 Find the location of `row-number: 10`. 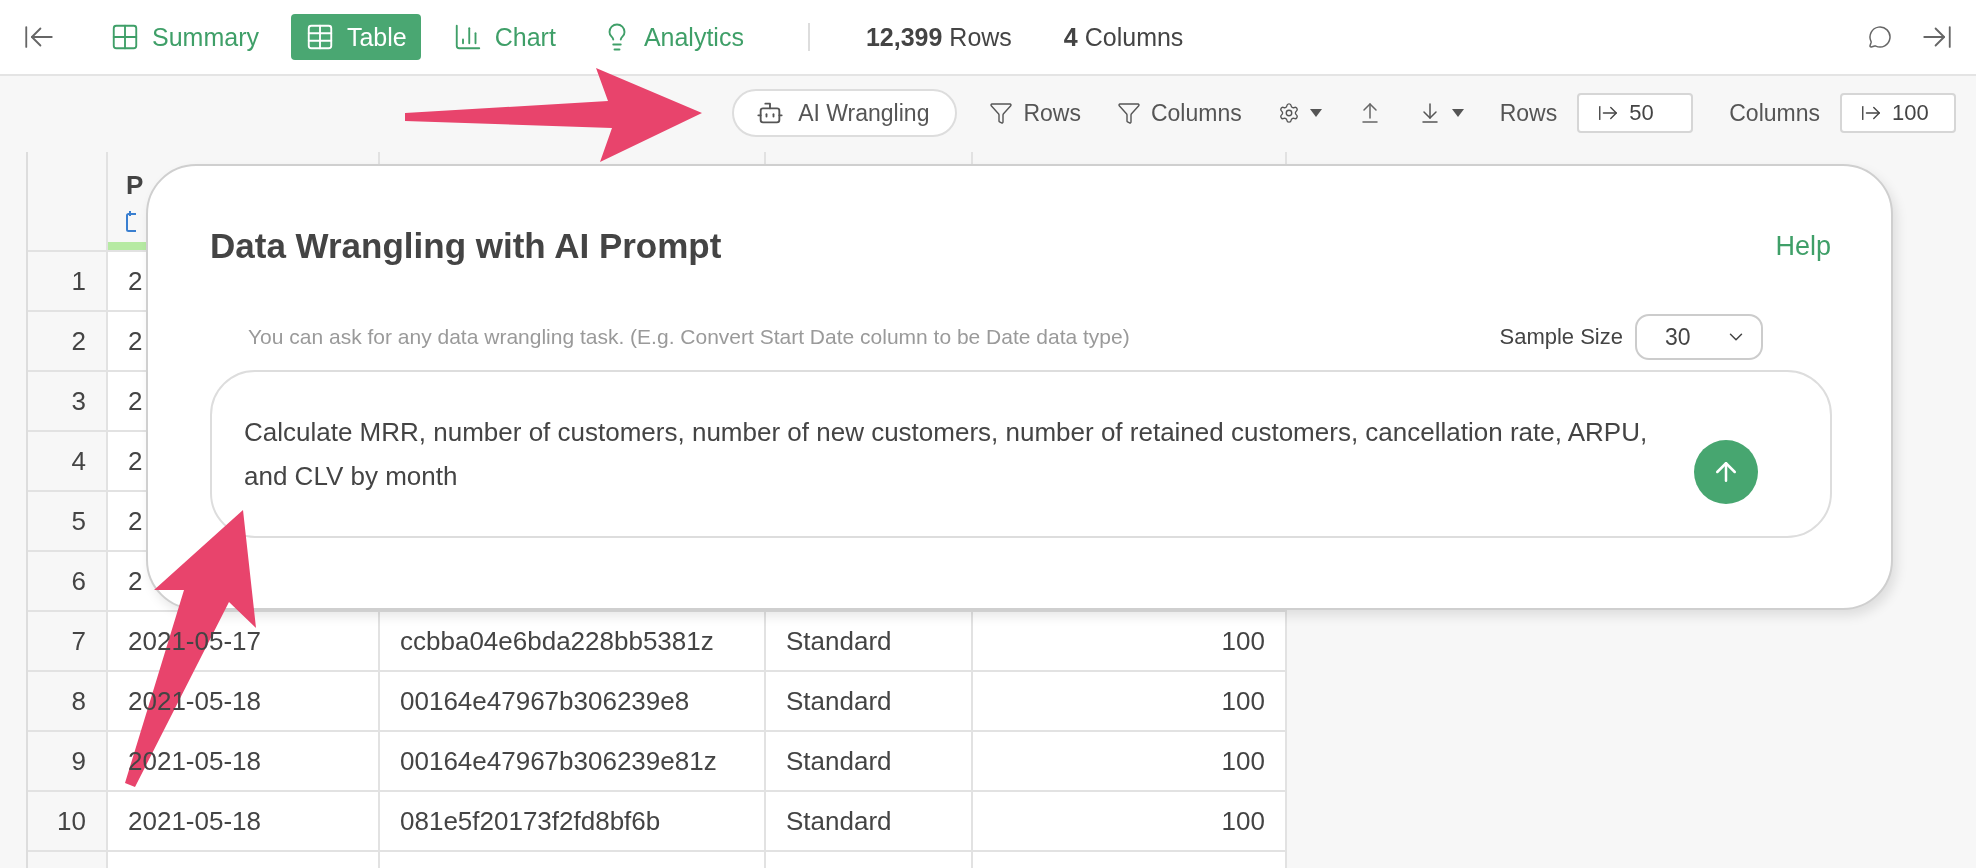

row-number: 10 is located at coordinates (71, 821).